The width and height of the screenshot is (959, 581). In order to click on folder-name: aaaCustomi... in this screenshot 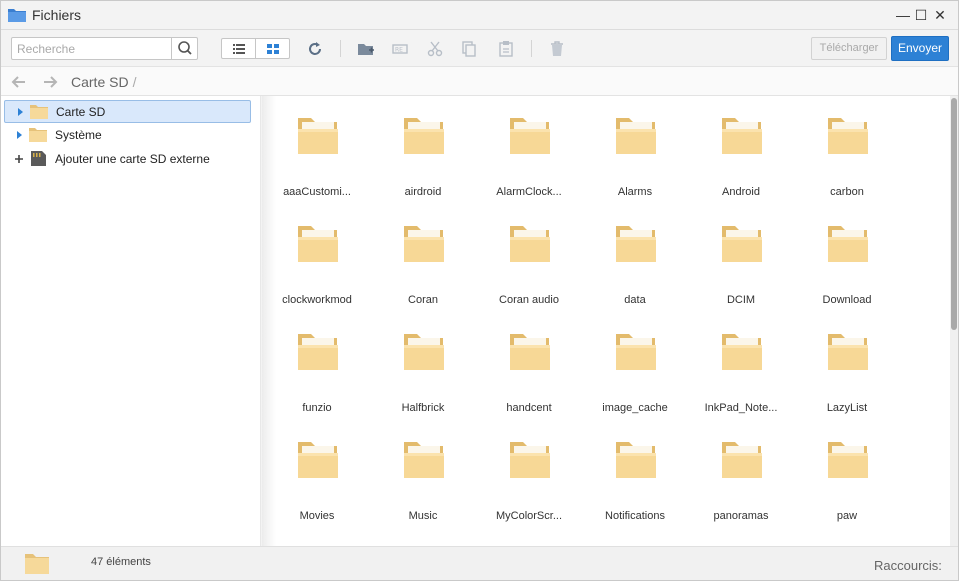, I will do `click(317, 192)`.